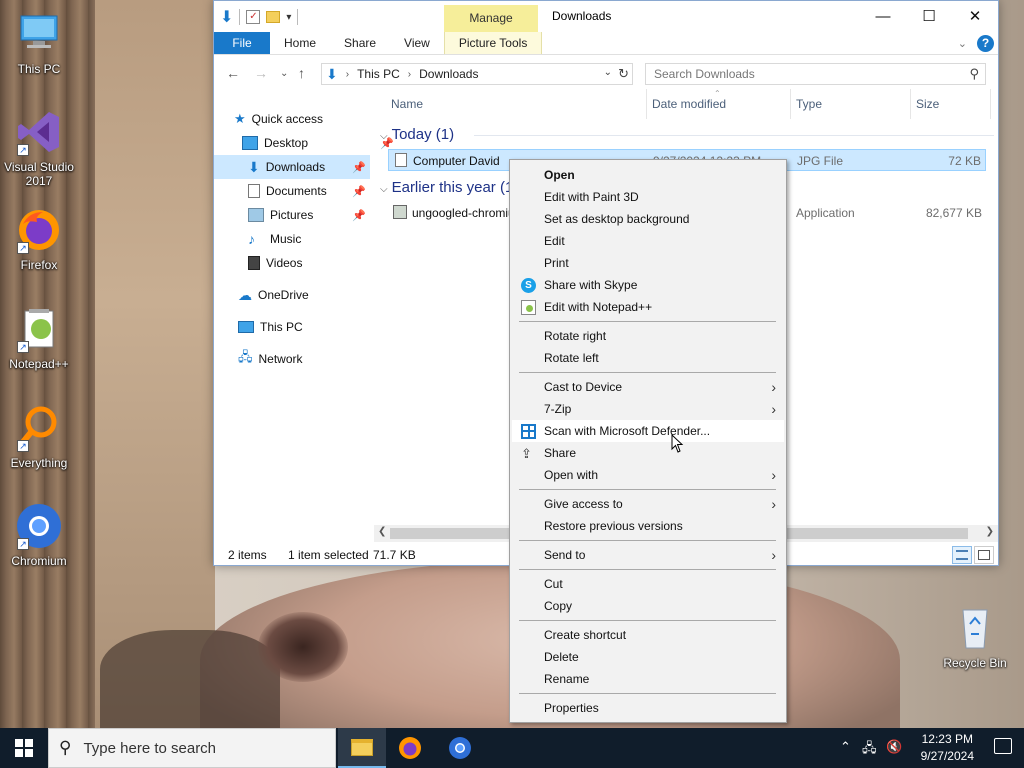 The width and height of the screenshot is (1024, 768). What do you see at coordinates (24, 748) in the screenshot?
I see `start-button` at bounding box center [24, 748].